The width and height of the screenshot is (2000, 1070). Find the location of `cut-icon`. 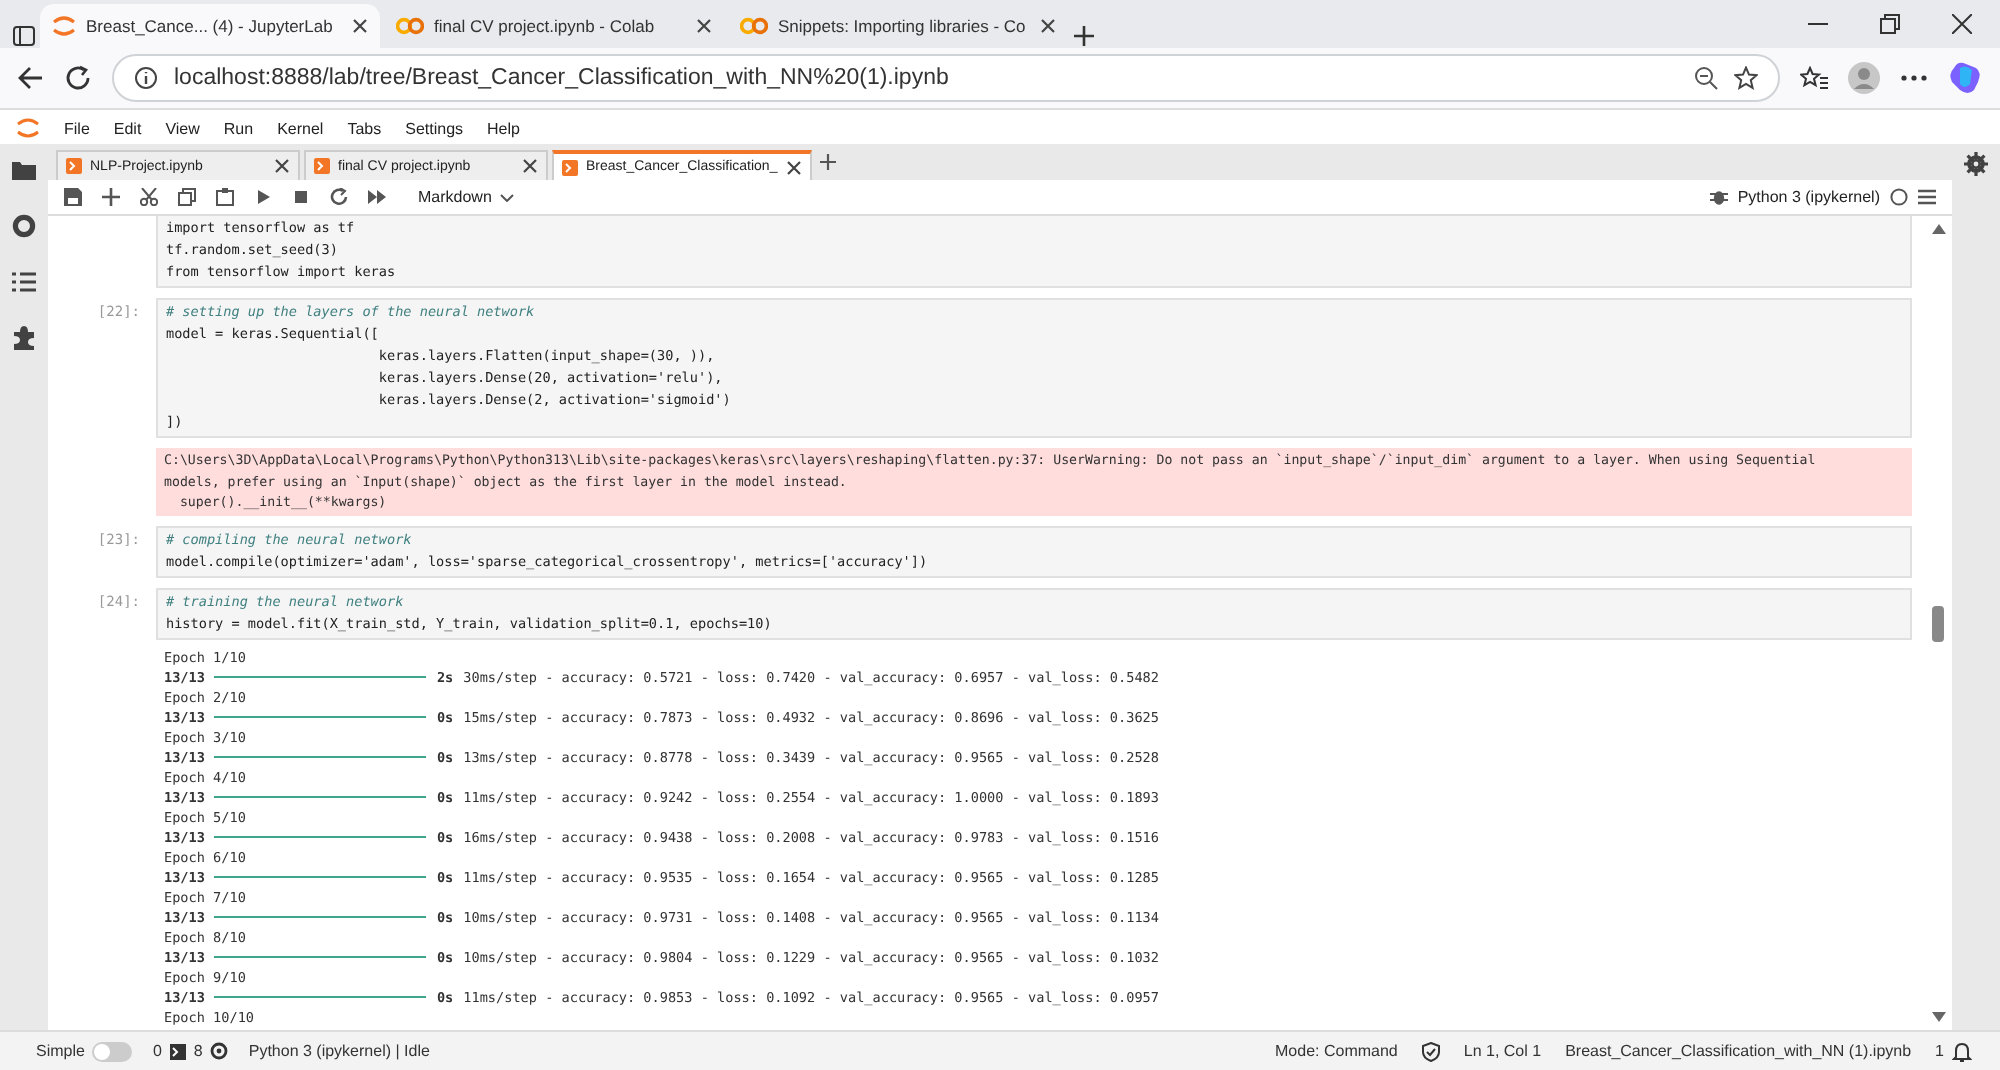

cut-icon is located at coordinates (149, 197).